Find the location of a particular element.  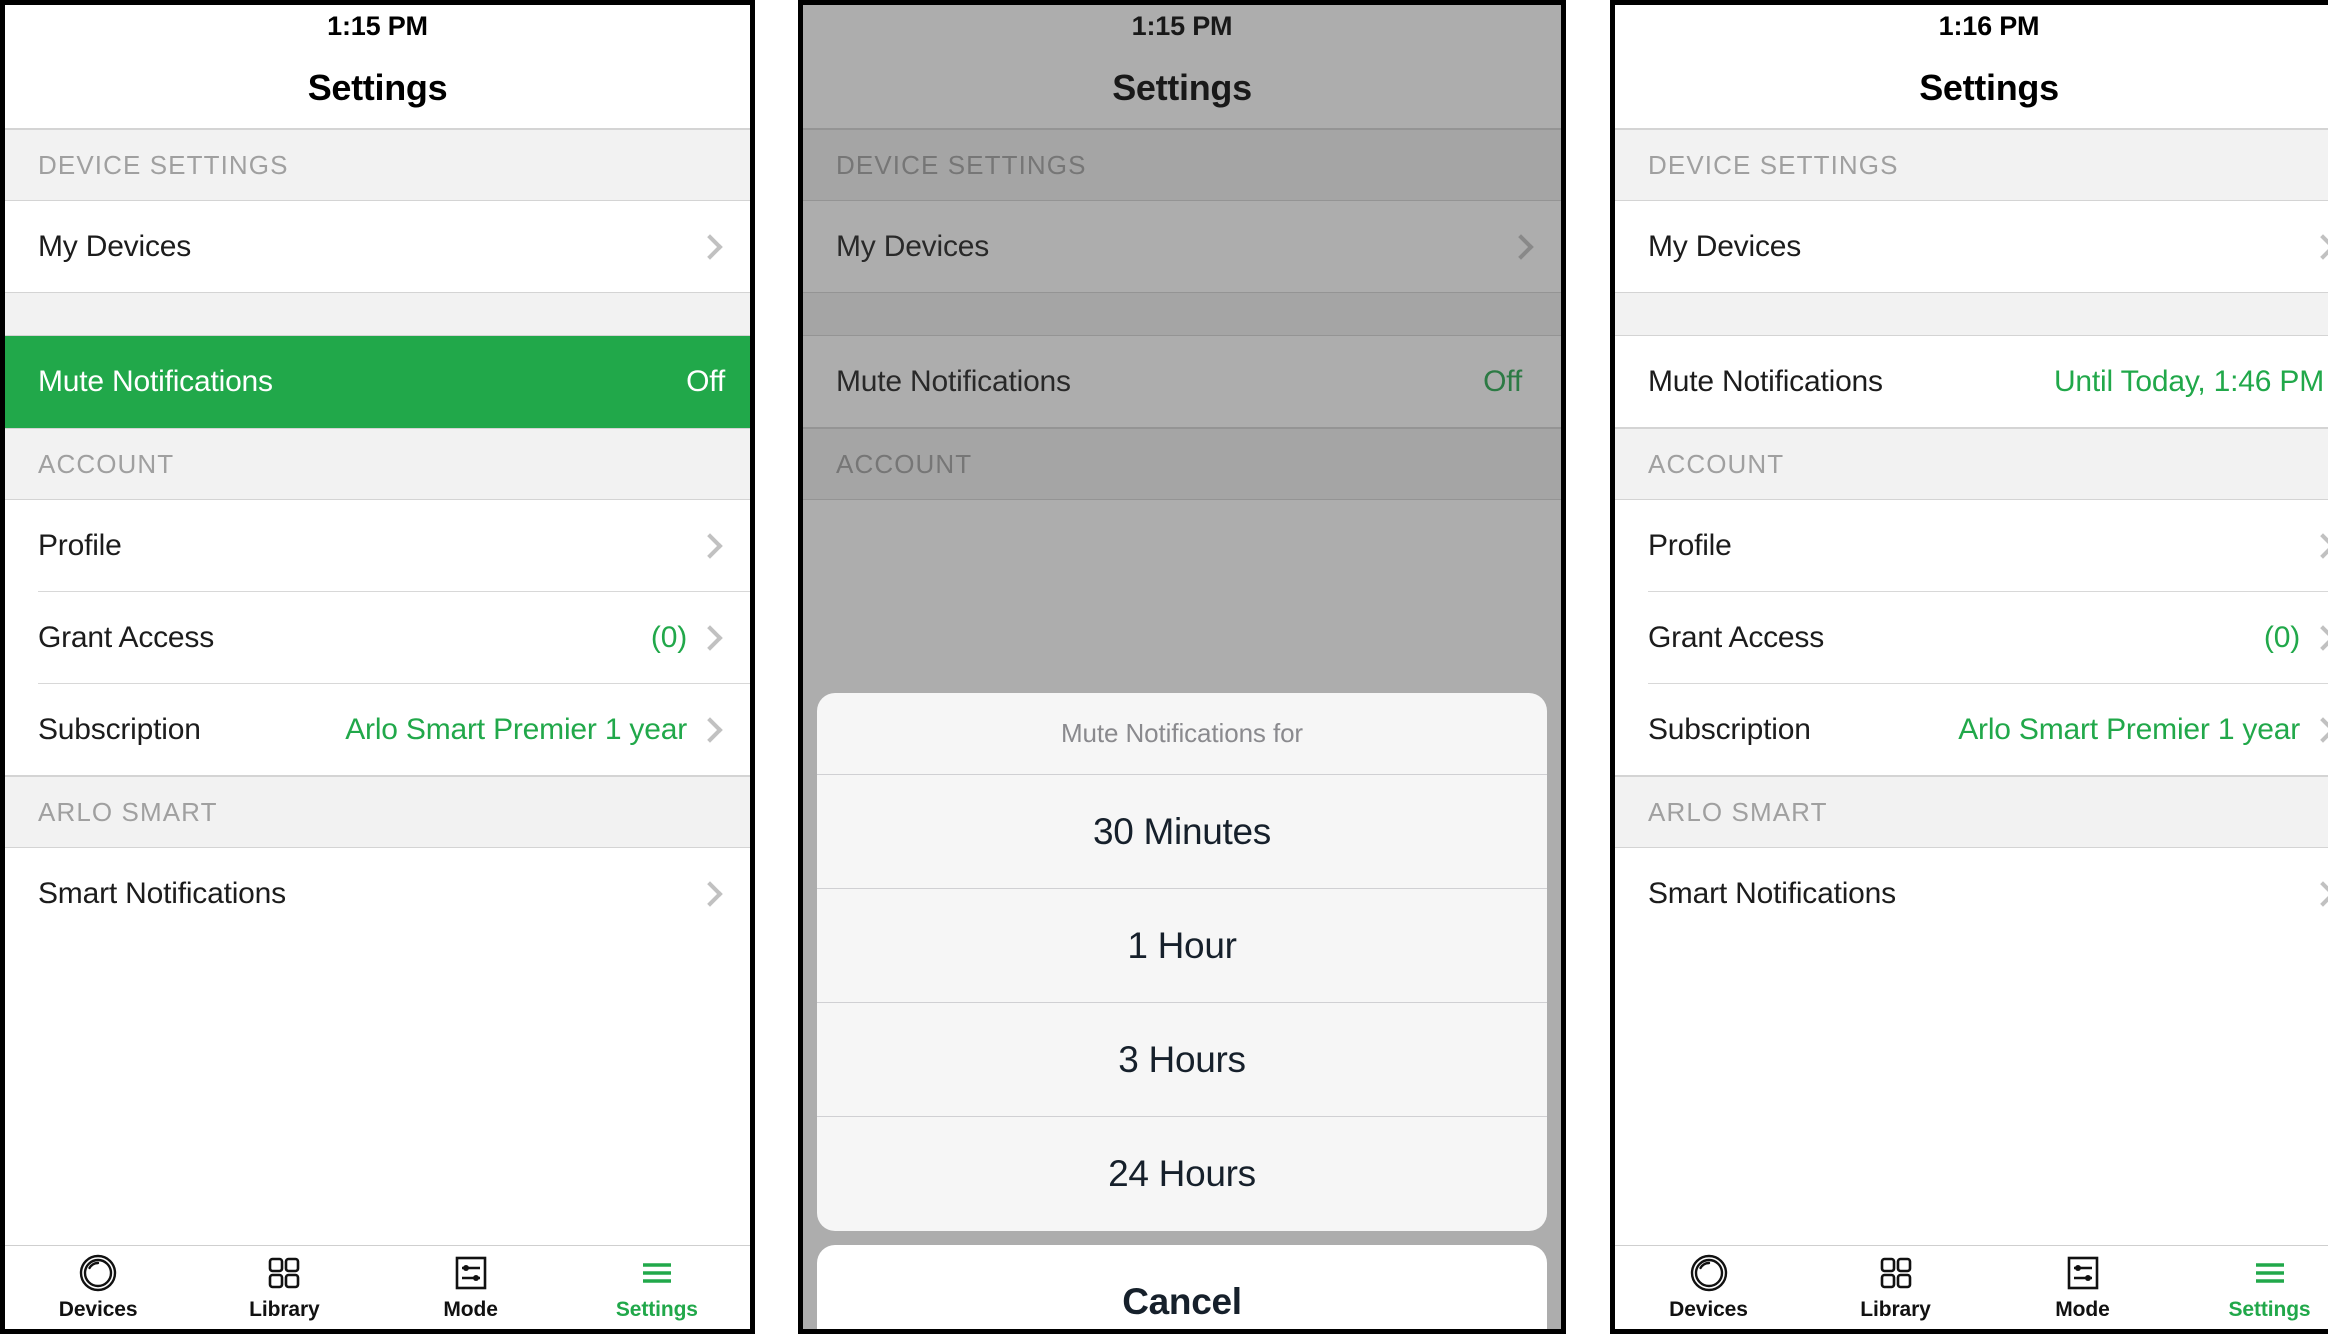

status-bar: 1:16 PM is located at coordinates (1971, 26).